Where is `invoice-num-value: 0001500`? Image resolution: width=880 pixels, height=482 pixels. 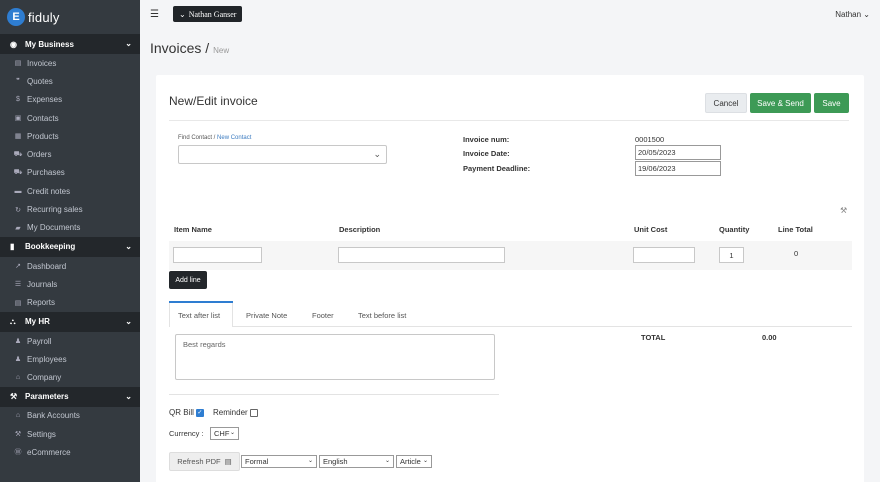 invoice-num-value: 0001500 is located at coordinates (650, 139).